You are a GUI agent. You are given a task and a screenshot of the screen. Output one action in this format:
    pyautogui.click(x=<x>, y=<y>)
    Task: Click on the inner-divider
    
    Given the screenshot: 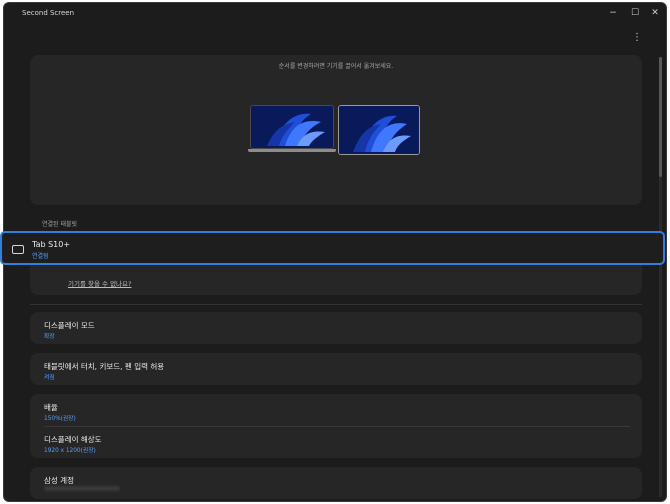 What is the action you would take?
    pyautogui.click(x=337, y=426)
    